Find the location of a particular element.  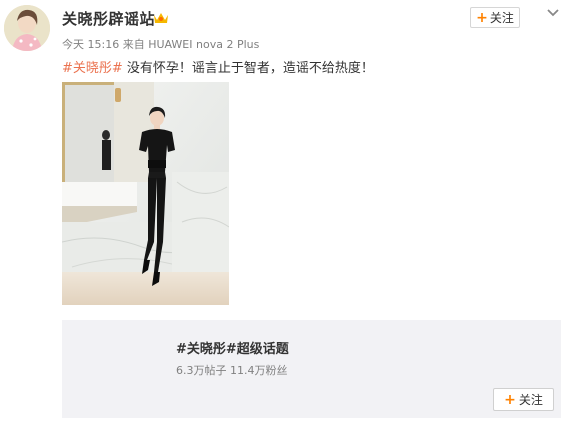

topic-follow-button: + 关注 is located at coordinates (523, 399).